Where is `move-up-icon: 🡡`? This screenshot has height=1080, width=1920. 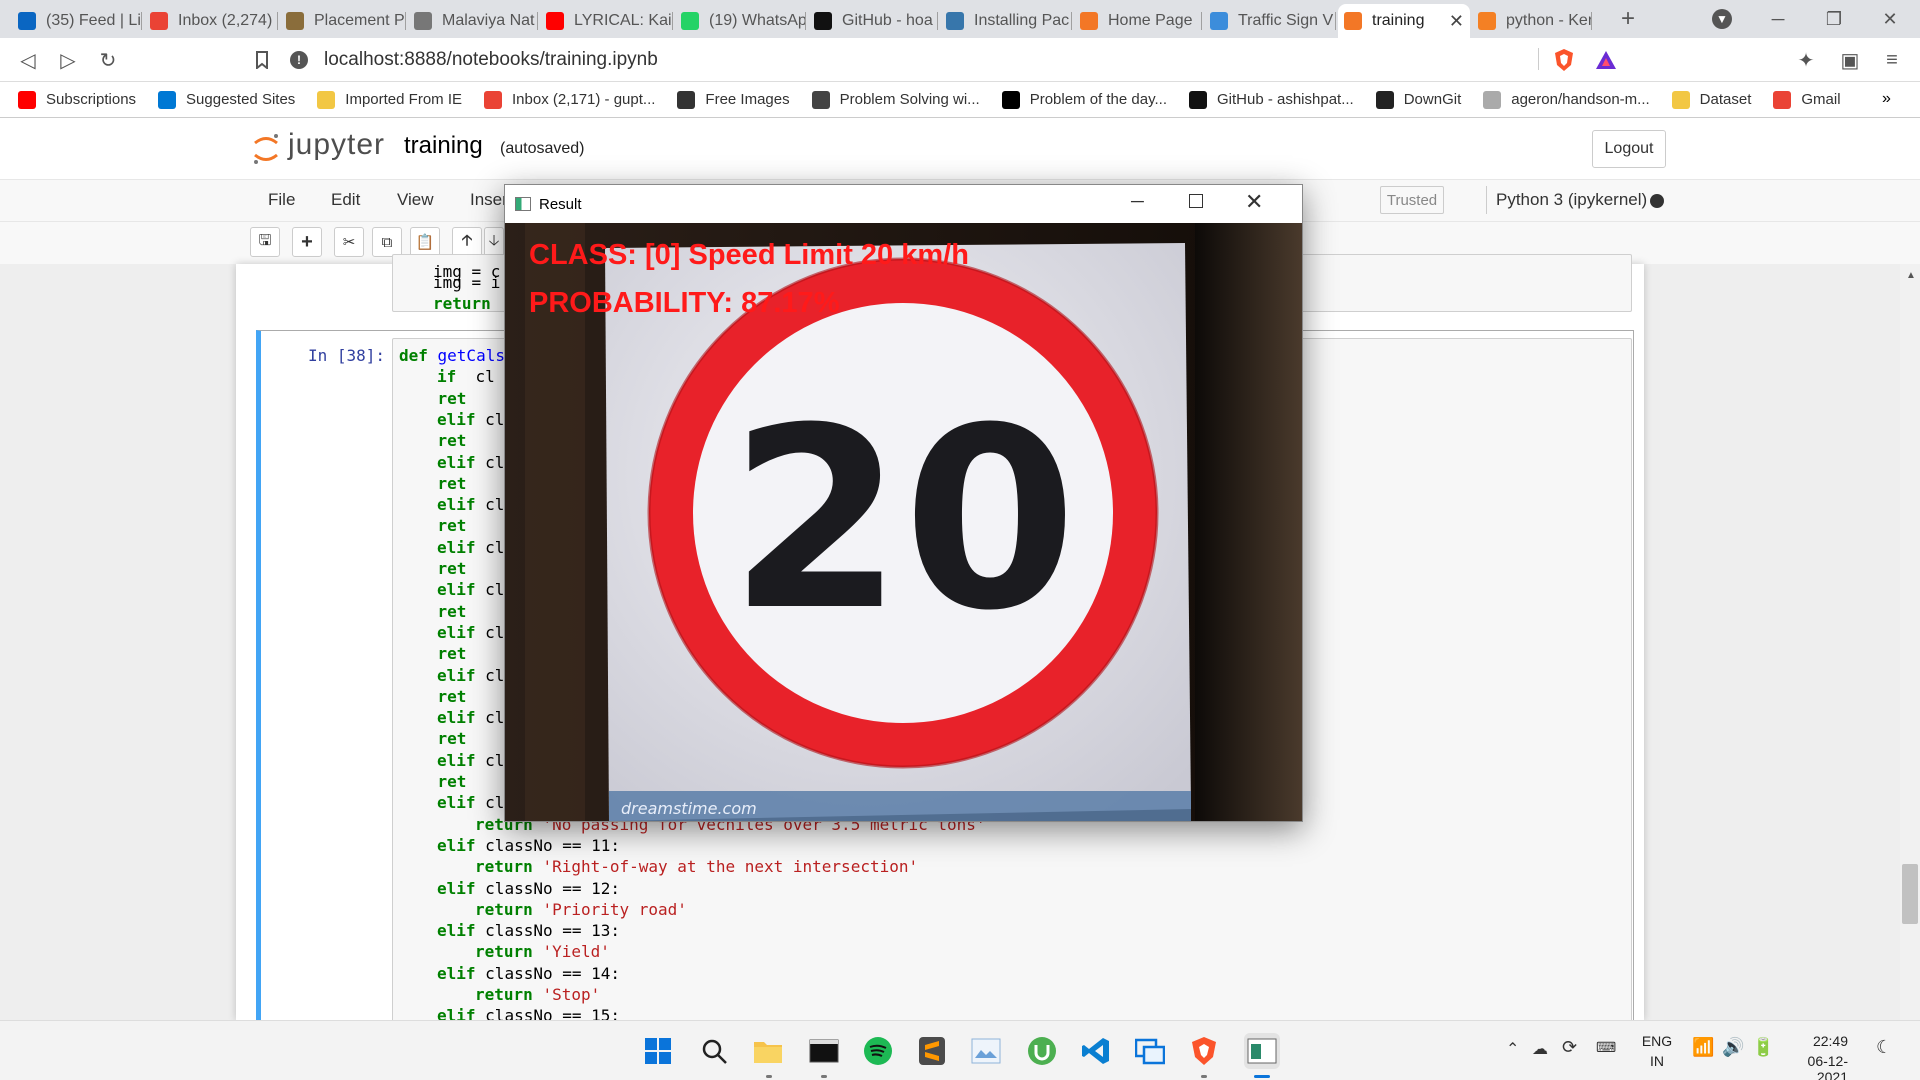 move-up-icon: 🡡 is located at coordinates (467, 242).